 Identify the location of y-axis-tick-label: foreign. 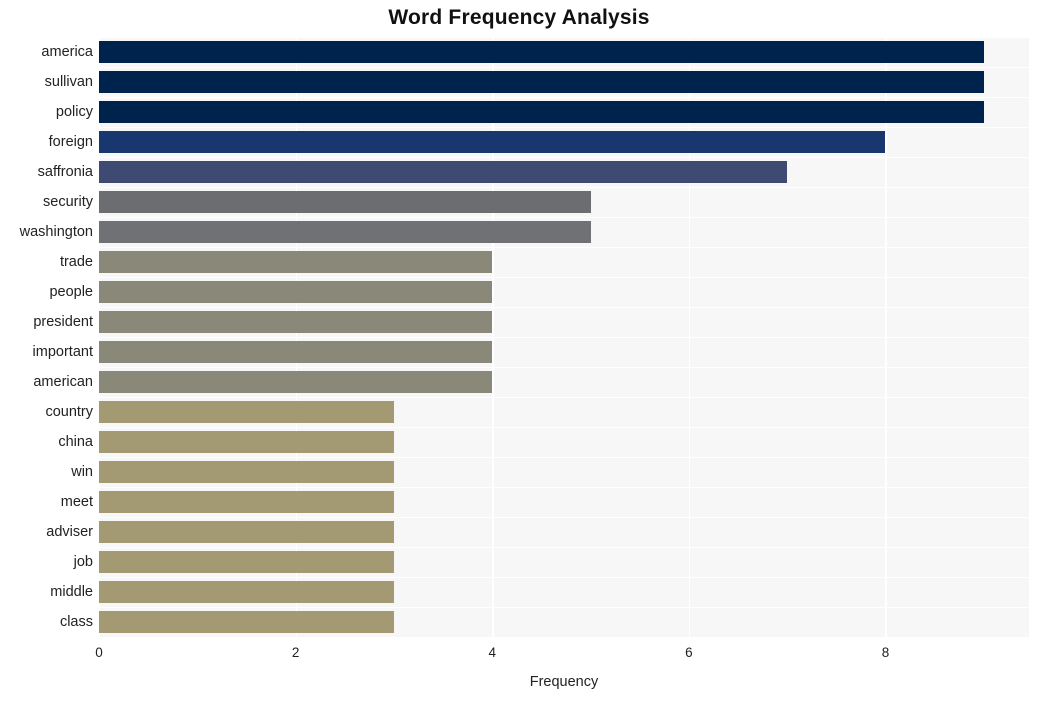
(70, 142).